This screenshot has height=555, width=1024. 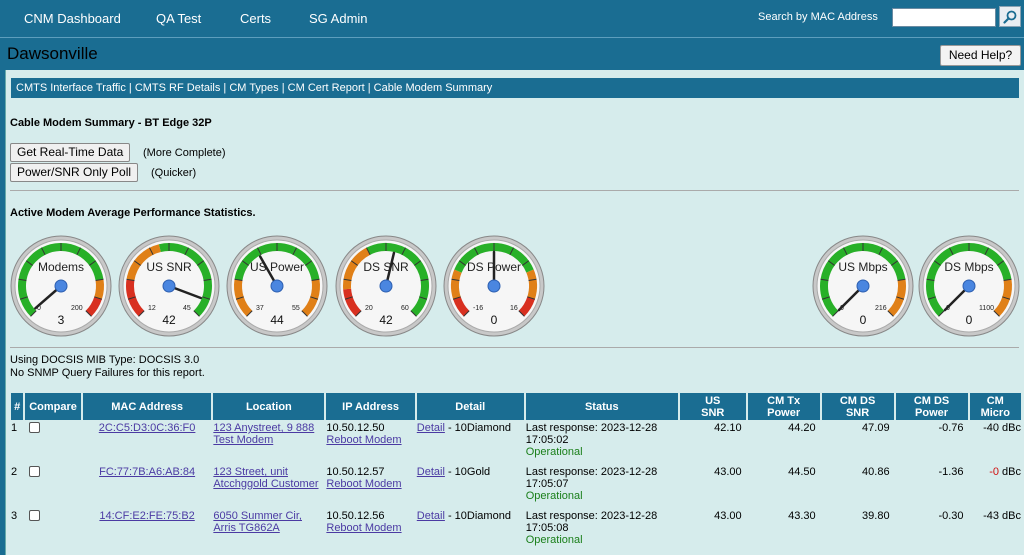 What do you see at coordinates (326, 88) in the screenshot?
I see `link-cm-cert-report: CM Cert Report` at bounding box center [326, 88].